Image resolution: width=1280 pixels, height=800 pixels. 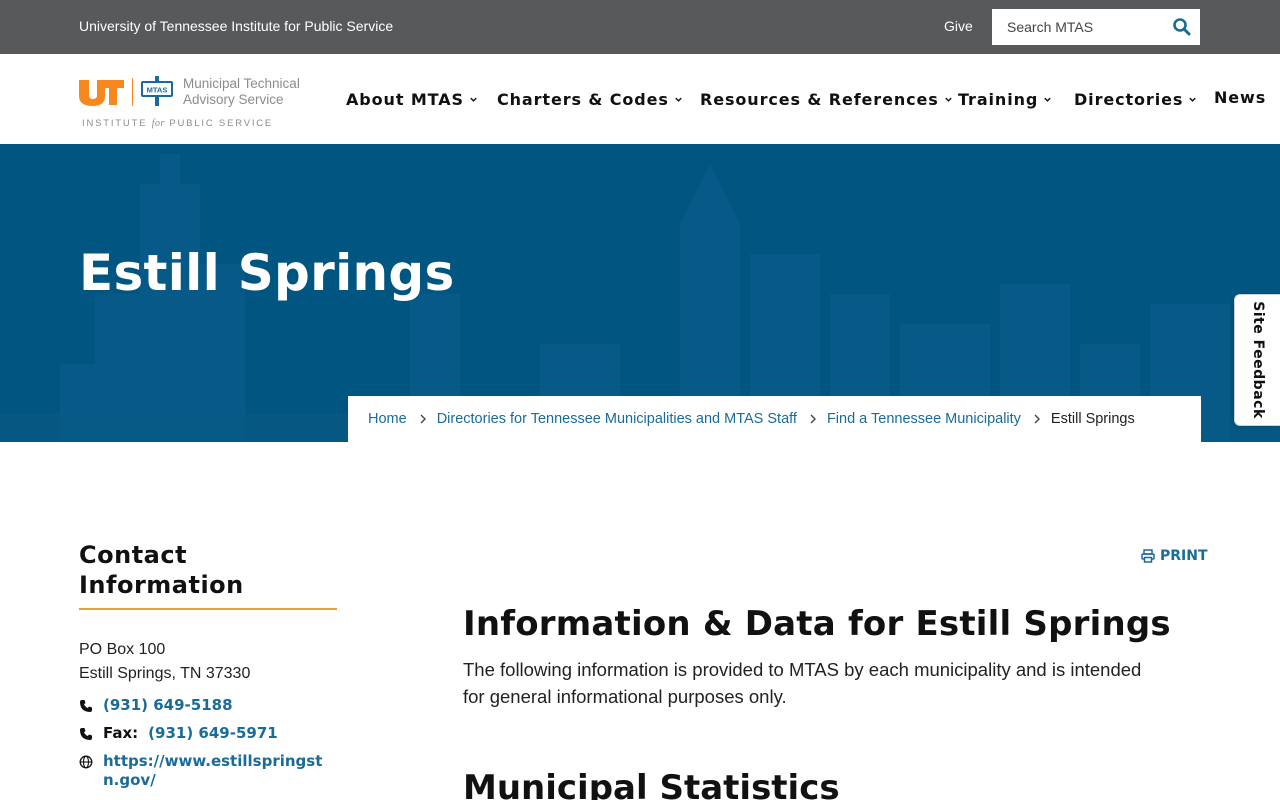 I want to click on give-link: Give, so click(x=958, y=26).